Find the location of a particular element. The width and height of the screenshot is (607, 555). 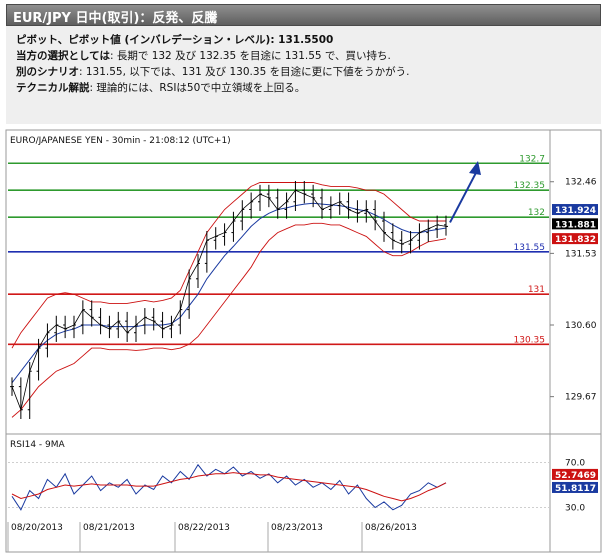

rsi-badge-label-0: 52.7469 is located at coordinates (575, 476).